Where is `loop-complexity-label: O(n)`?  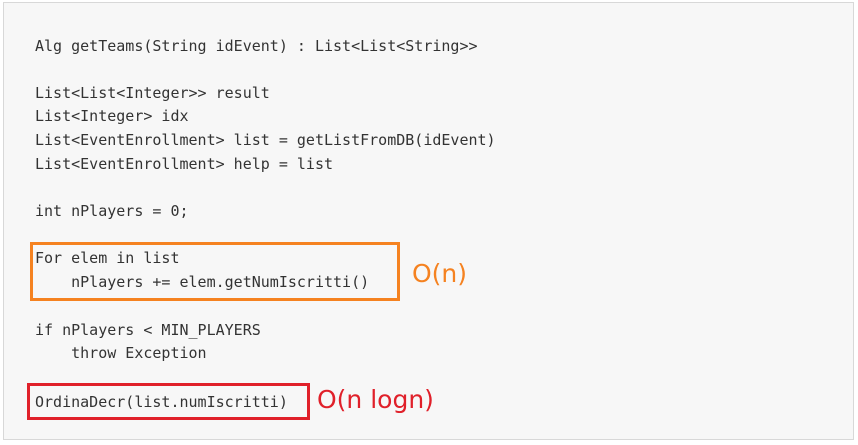 loop-complexity-label: O(n) is located at coordinates (440, 273).